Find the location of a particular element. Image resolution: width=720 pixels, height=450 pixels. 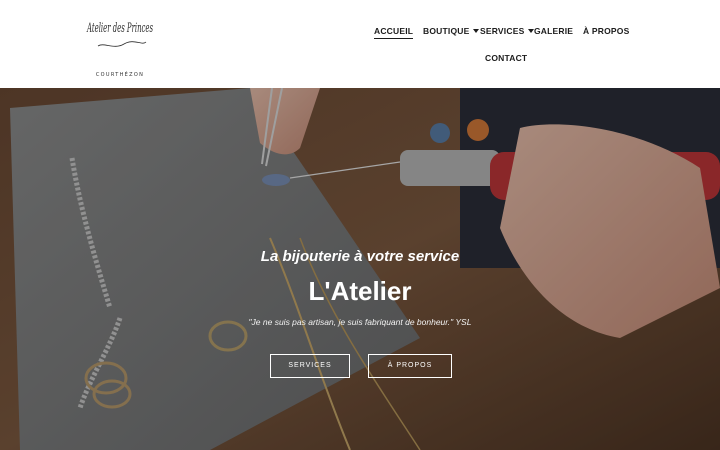

nav-item-accueil: ACCUEIL is located at coordinates (394, 32).